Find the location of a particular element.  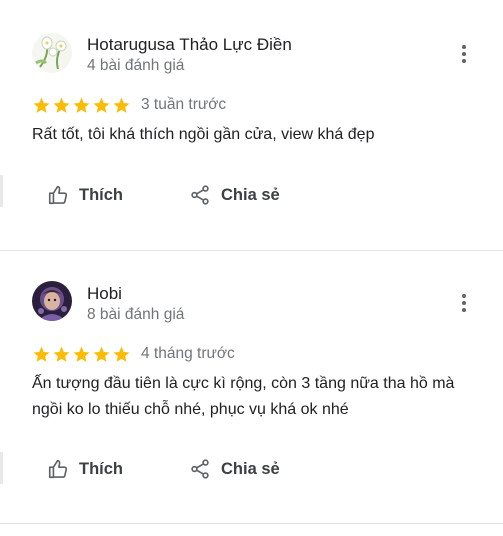

review-count: 8 bài đánh giá is located at coordinates (136, 314).